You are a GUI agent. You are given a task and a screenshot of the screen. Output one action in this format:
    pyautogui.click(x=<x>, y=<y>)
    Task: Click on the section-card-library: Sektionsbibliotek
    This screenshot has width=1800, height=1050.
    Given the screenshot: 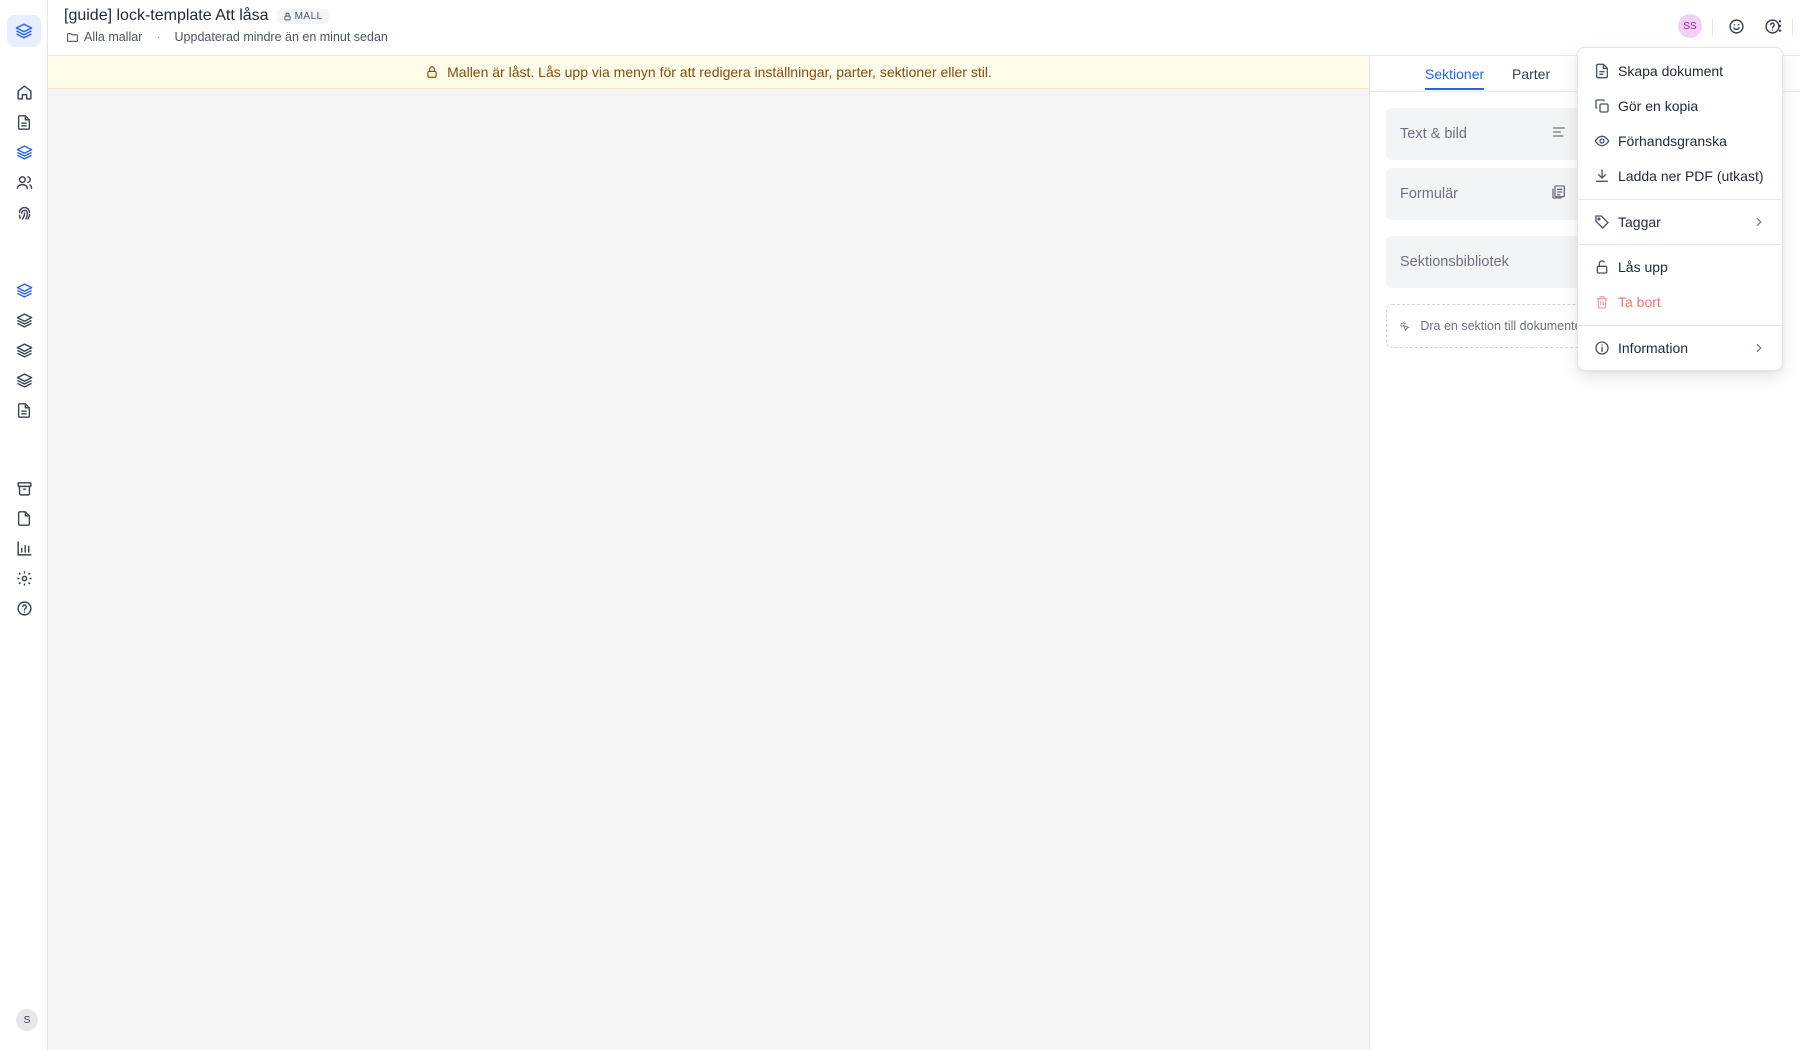 What is the action you would take?
    pyautogui.click(x=1486, y=262)
    